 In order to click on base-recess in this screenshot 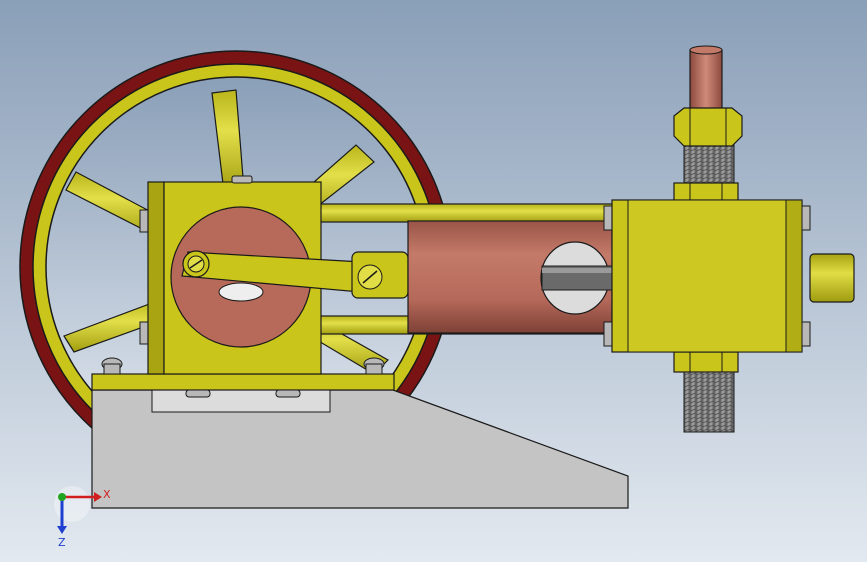, I will do `click(241, 401)`.